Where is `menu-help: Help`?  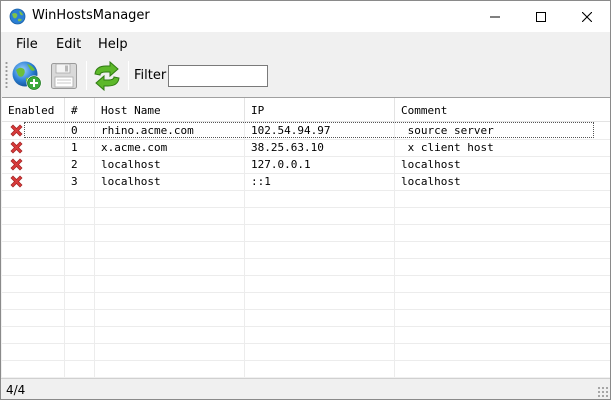 menu-help: Help is located at coordinates (113, 44).